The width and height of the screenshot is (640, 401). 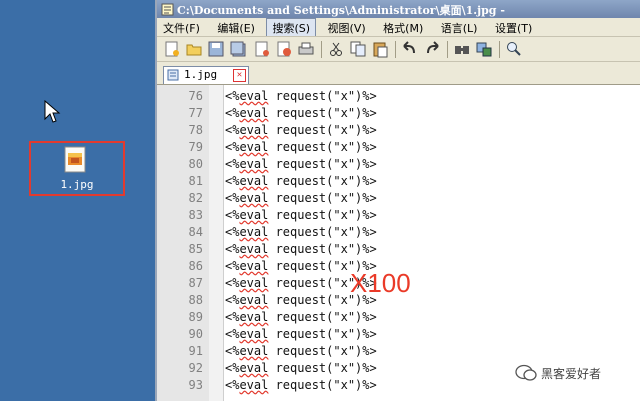 I want to click on close-icon, so click(x=262, y=49).